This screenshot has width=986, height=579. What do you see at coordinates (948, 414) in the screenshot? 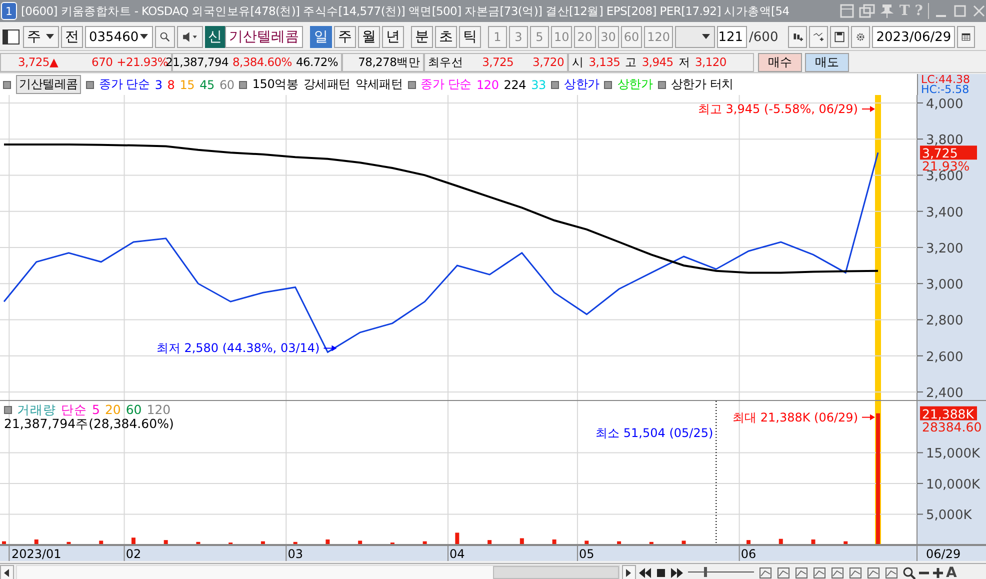
I see `price-tag: 21,388K` at bounding box center [948, 414].